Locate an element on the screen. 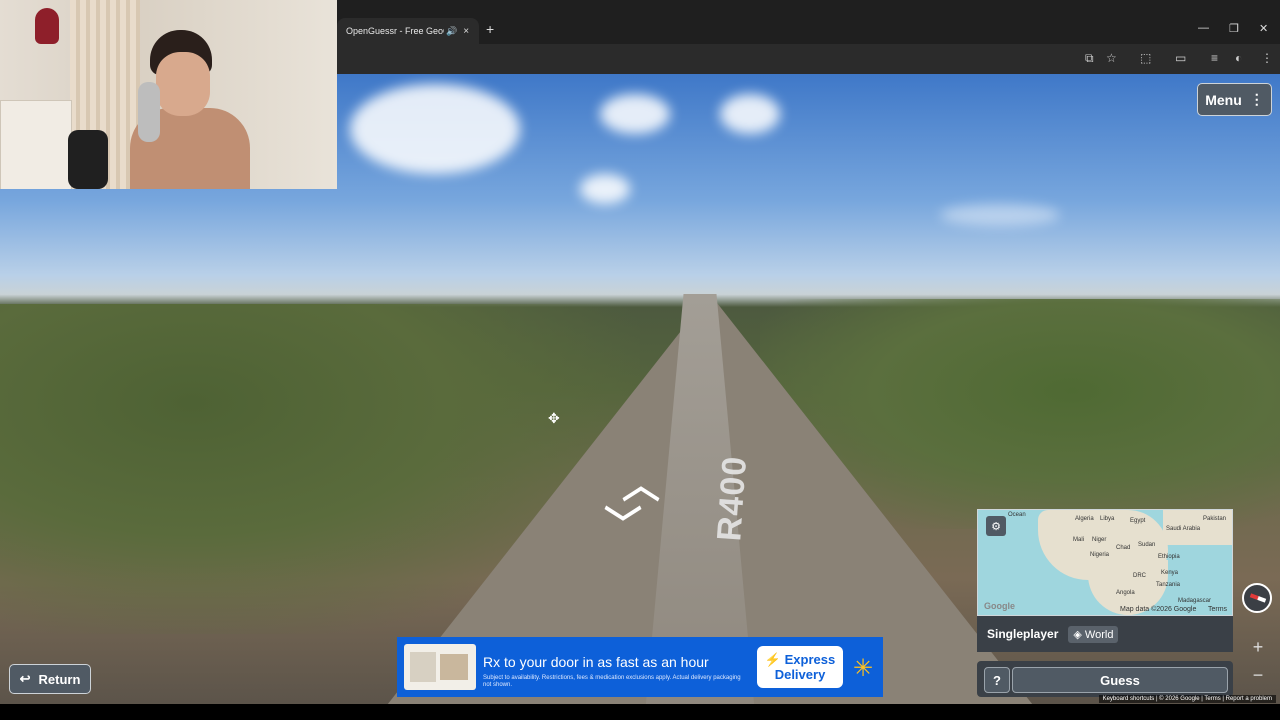 This screenshot has width=1280, height=720. map-label-kenya: Kenya is located at coordinates (1170, 573).